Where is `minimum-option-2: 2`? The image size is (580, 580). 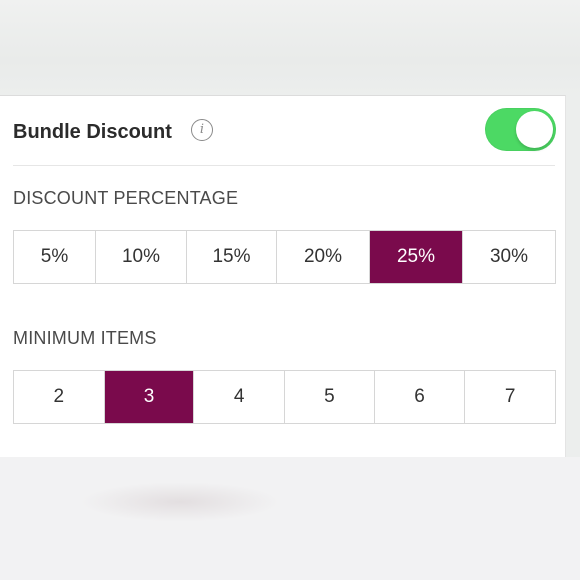 minimum-option-2: 2 is located at coordinates (59, 397).